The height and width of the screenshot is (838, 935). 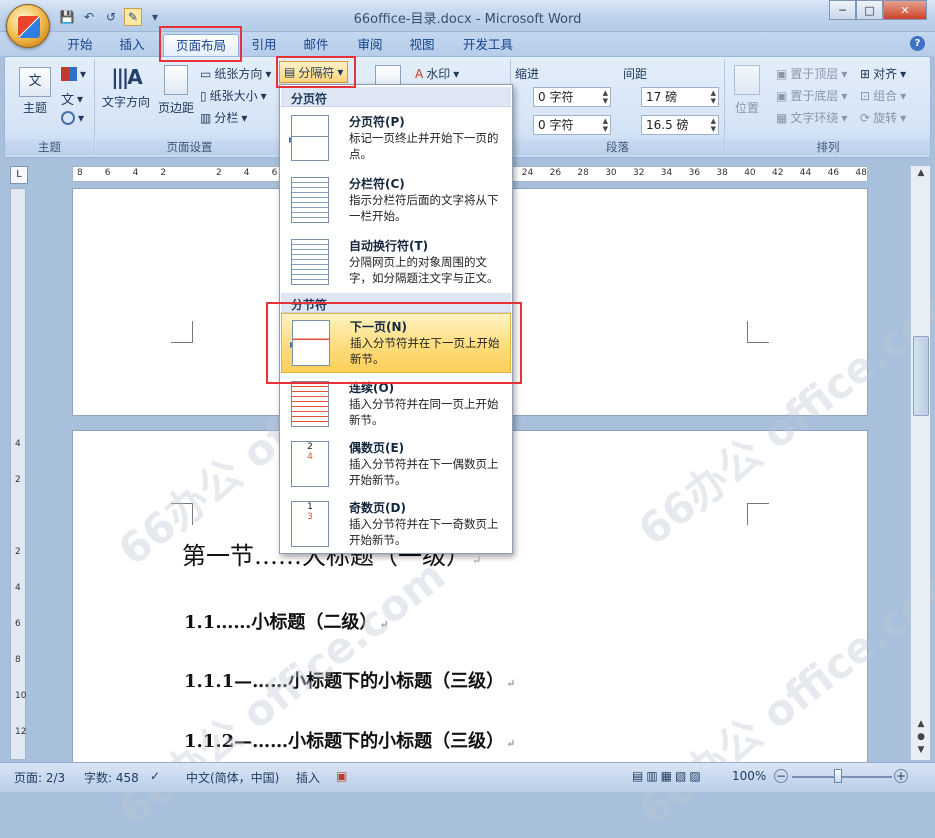 I want to click on status-page: 页面: 2/3, so click(x=39, y=777).